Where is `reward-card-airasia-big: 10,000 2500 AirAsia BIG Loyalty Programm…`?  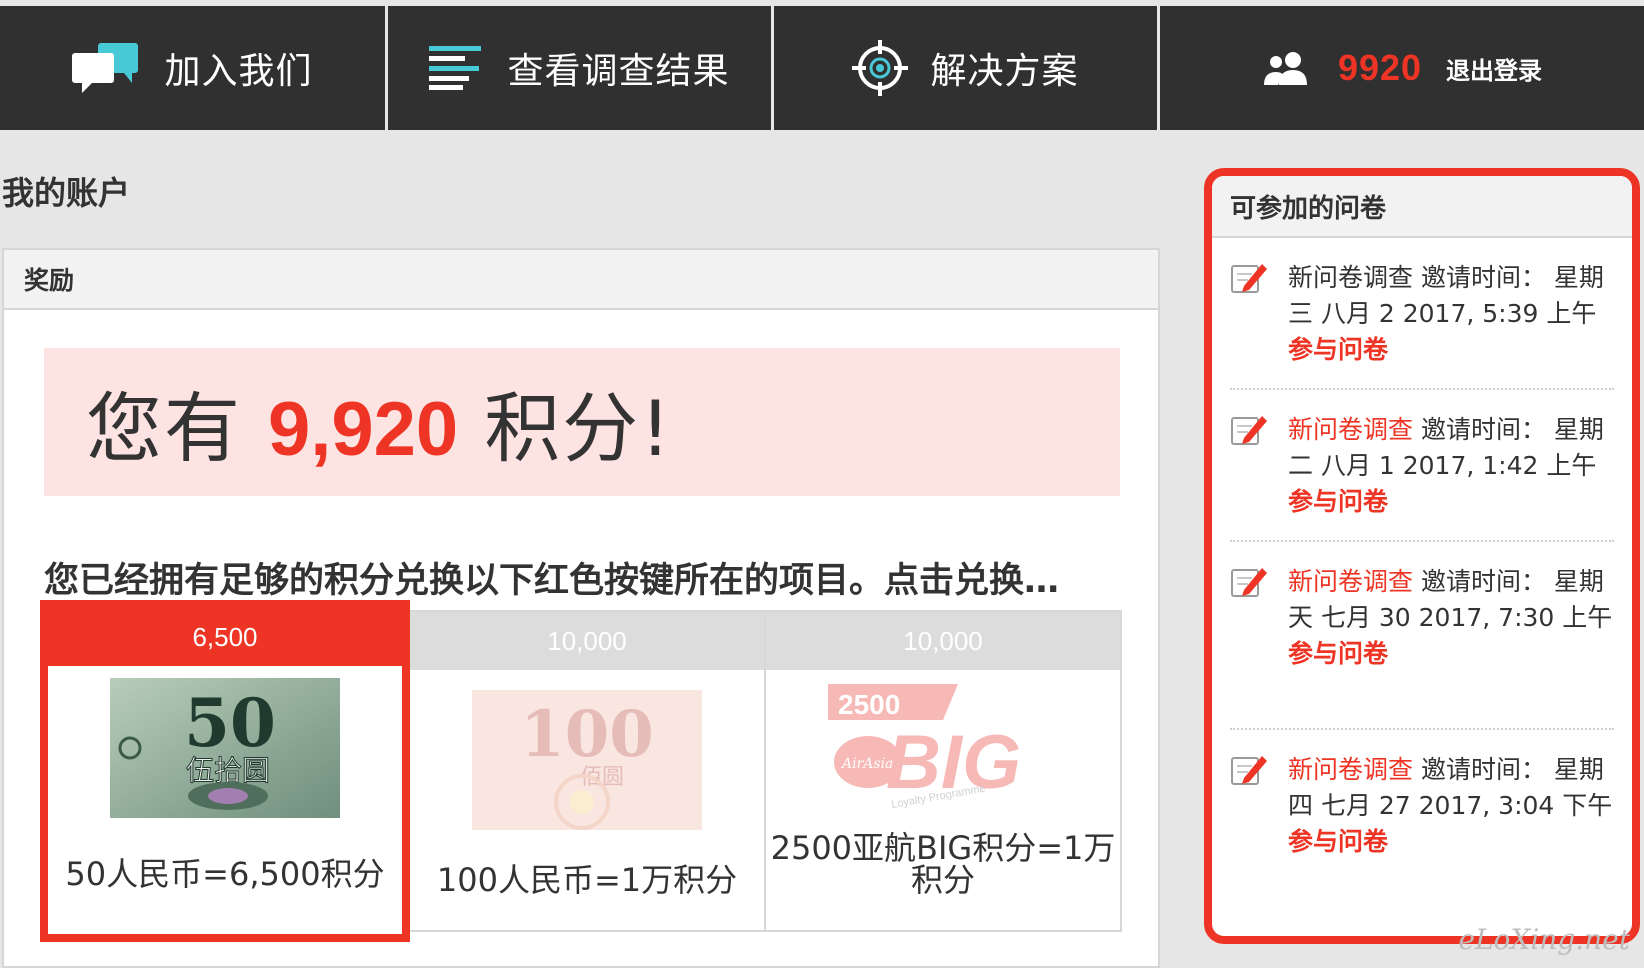
reward-card-airasia-big: 10,000 2500 AirAsia BIG Loyalty Programm… is located at coordinates (943, 771).